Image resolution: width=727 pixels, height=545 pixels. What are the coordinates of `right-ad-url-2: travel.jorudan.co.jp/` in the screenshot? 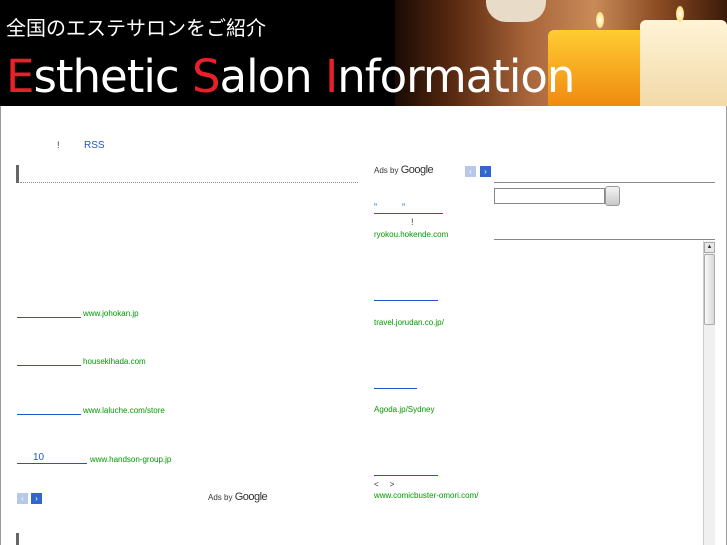 It's located at (409, 322).